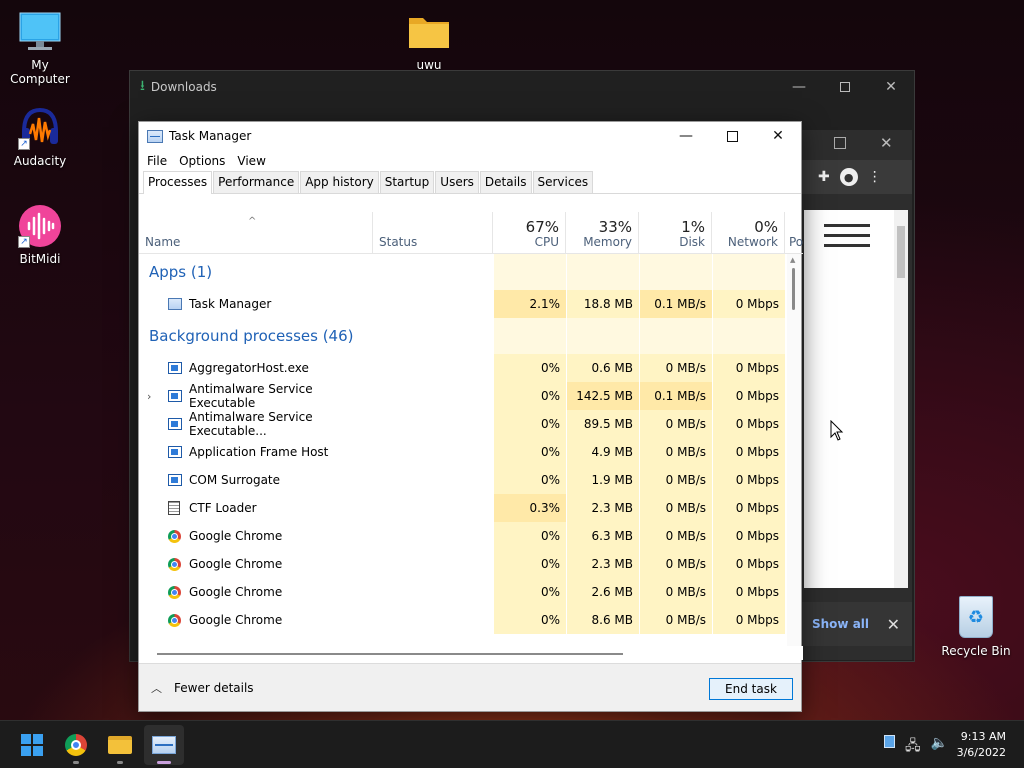 The height and width of the screenshot is (768, 1024). I want to click on table-row: Google Chrome 0% 8.6 MB 0 MB/s 0 Mbps, so click(471, 620).